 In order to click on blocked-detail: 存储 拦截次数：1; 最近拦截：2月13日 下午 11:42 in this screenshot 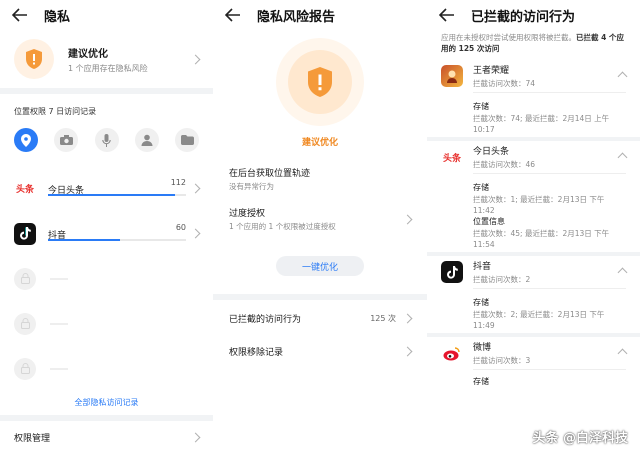, I will do `click(533, 195)`.